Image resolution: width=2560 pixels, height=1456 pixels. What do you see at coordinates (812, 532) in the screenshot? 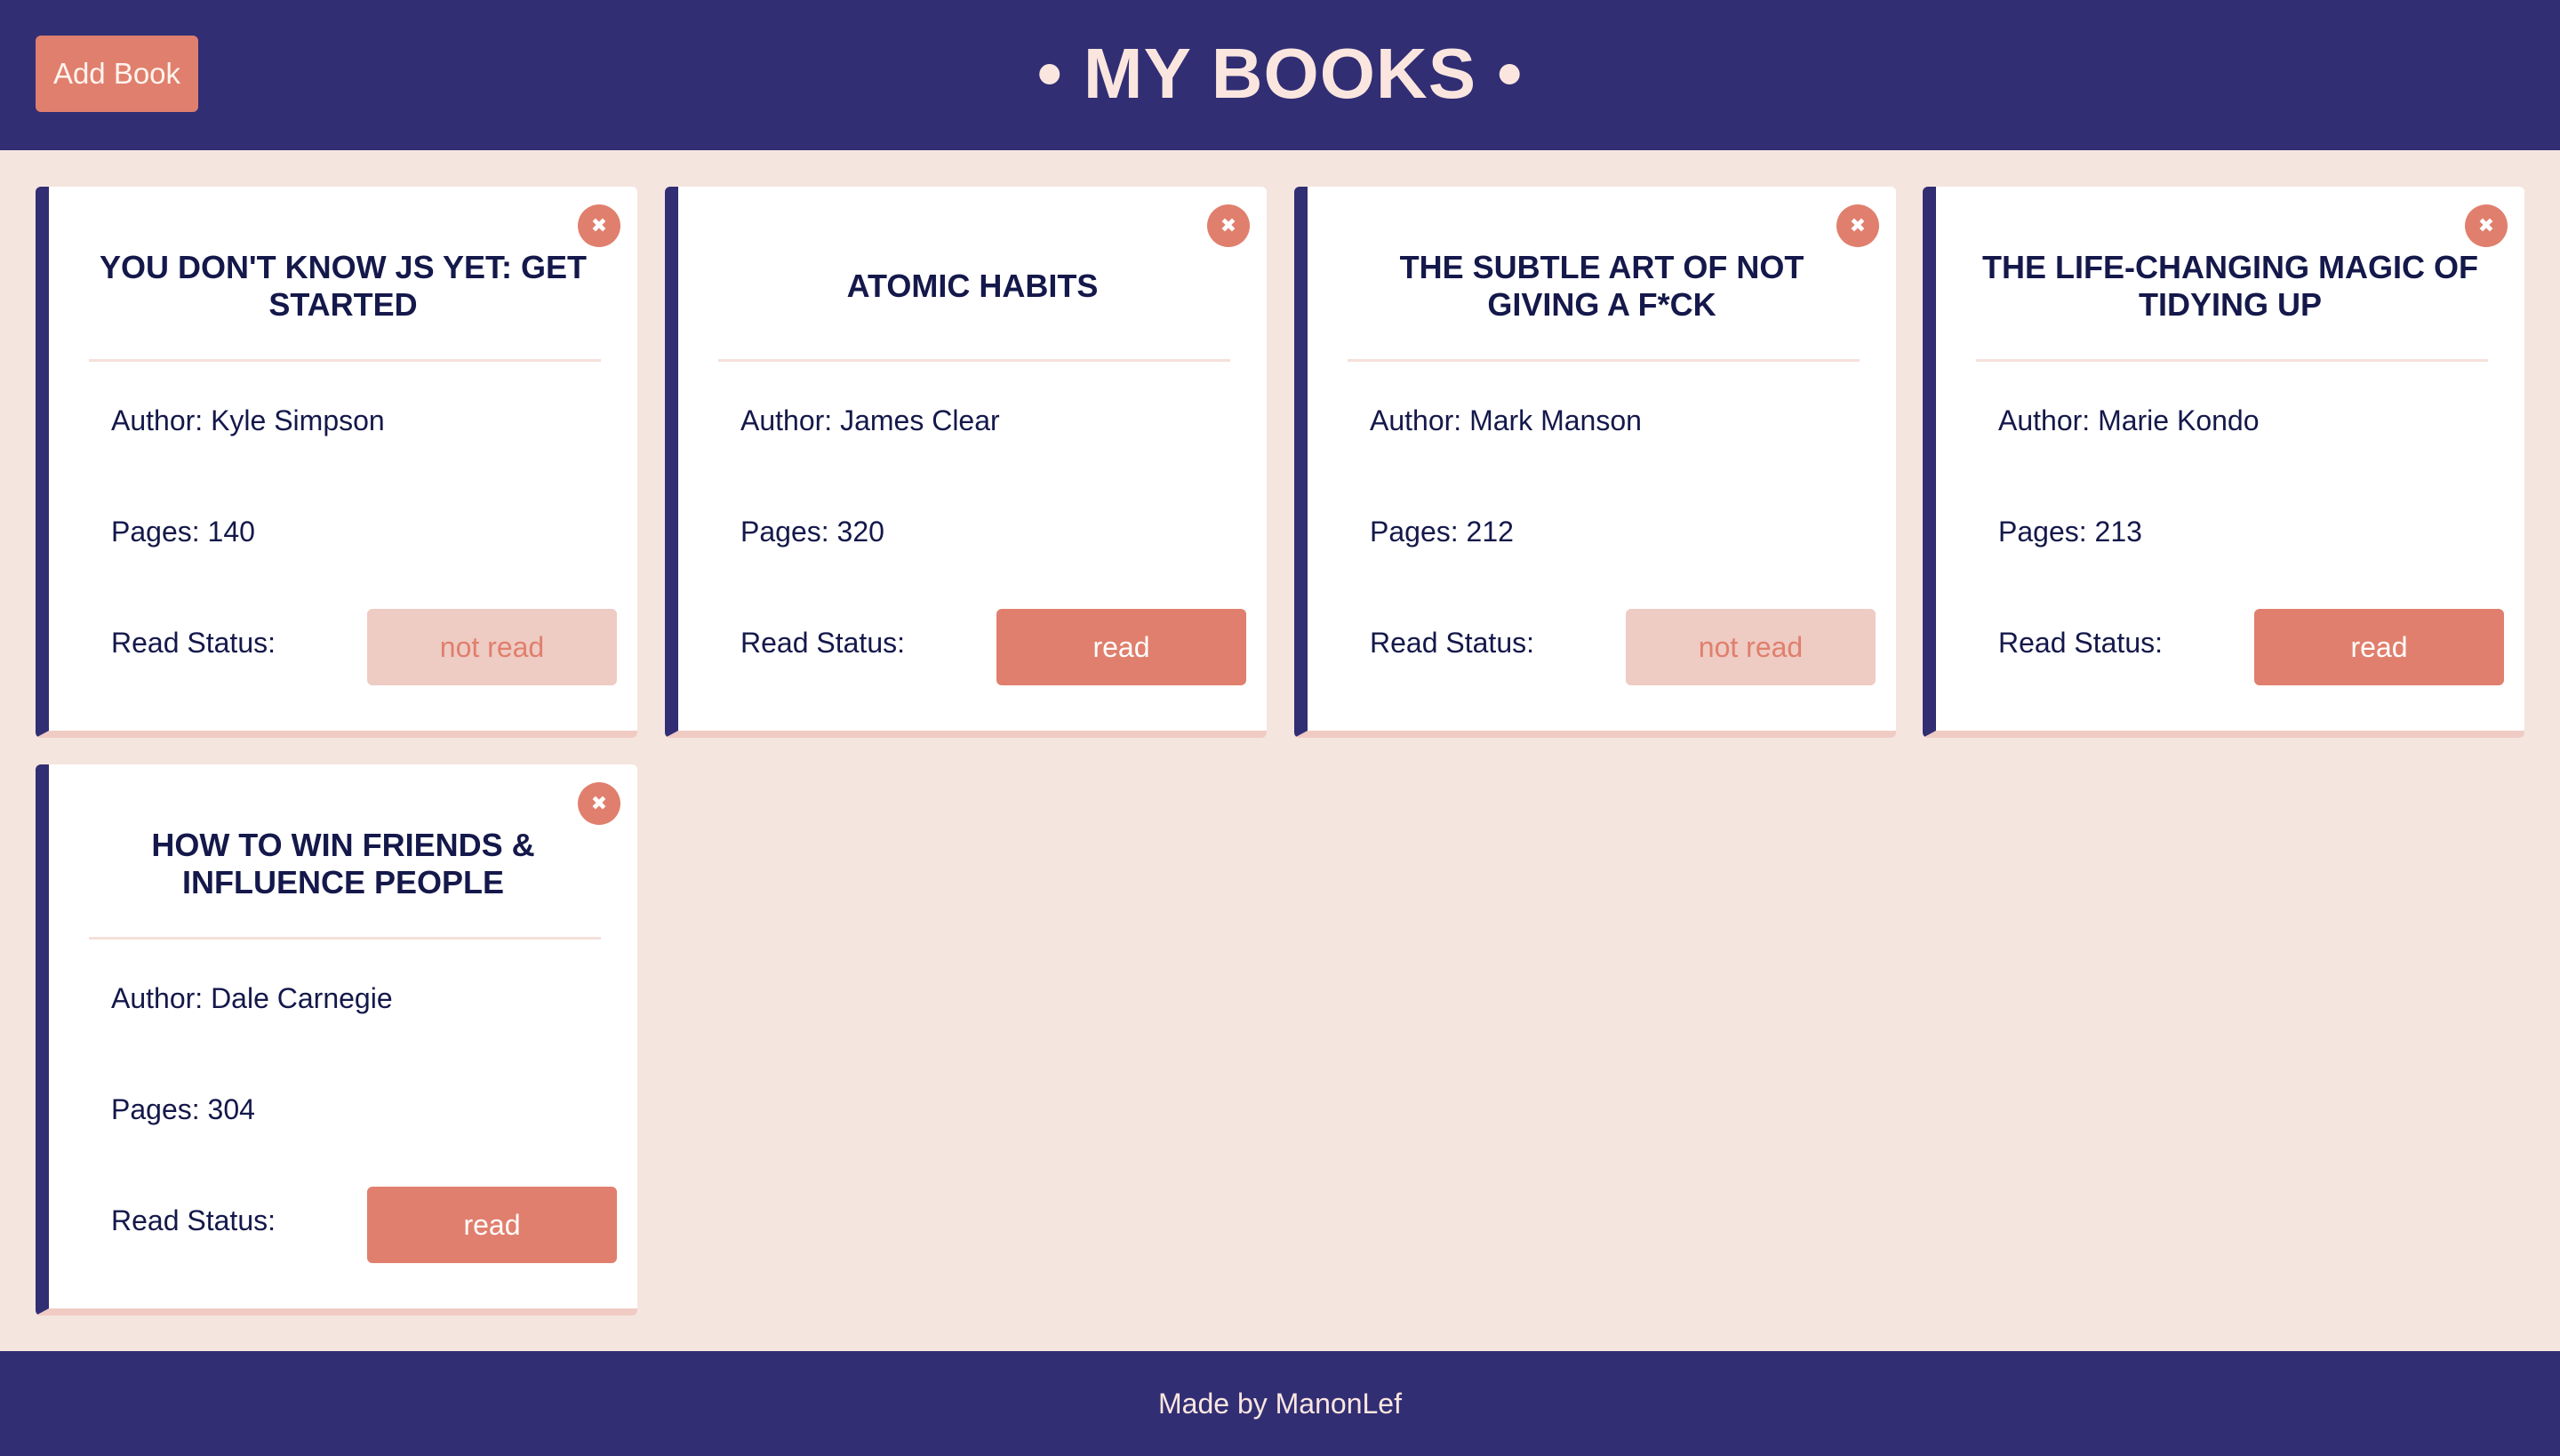
I see `book-pages: Pages: 320` at bounding box center [812, 532].